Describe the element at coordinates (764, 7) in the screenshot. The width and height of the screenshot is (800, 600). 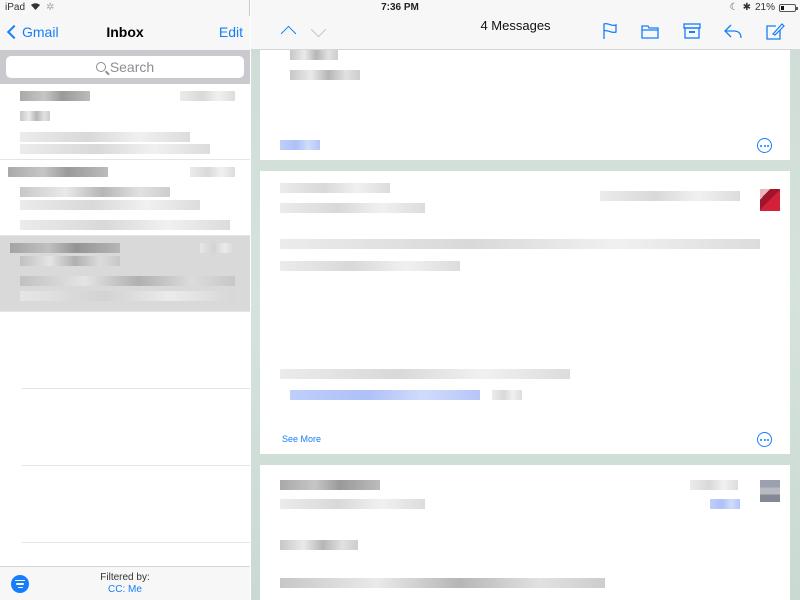
I see `battery-percent: 21%` at that location.